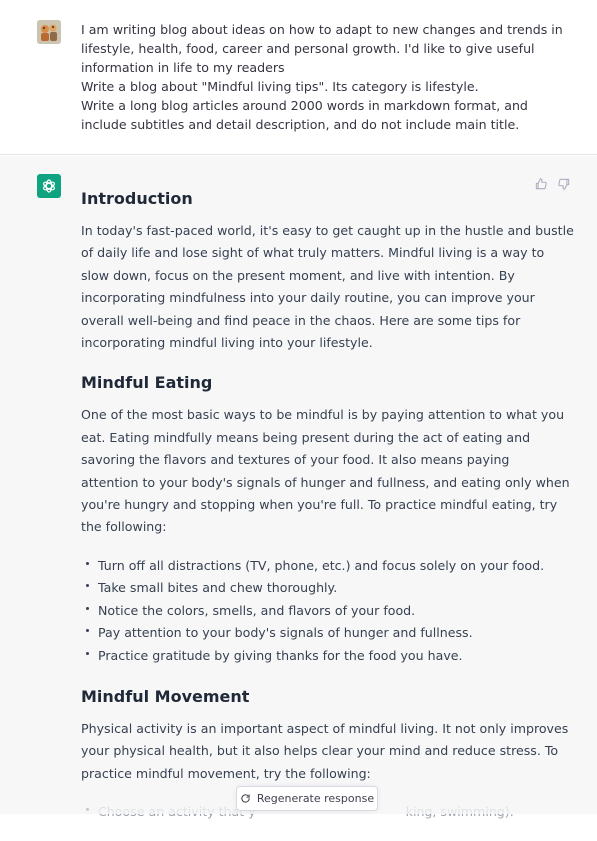 Image resolution: width=597 pixels, height=841 pixels. I want to click on thumbs-up-icon, so click(541, 184).